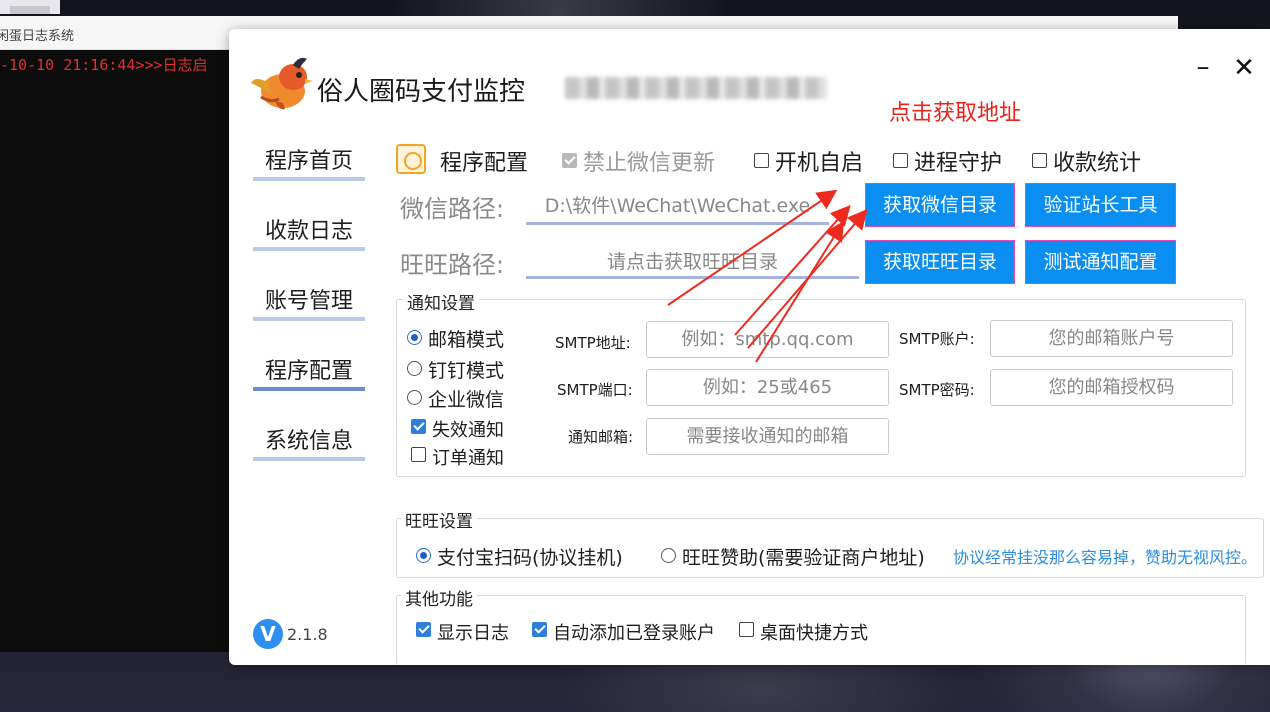  I want to click on config-puzzle-icon, so click(411, 159).